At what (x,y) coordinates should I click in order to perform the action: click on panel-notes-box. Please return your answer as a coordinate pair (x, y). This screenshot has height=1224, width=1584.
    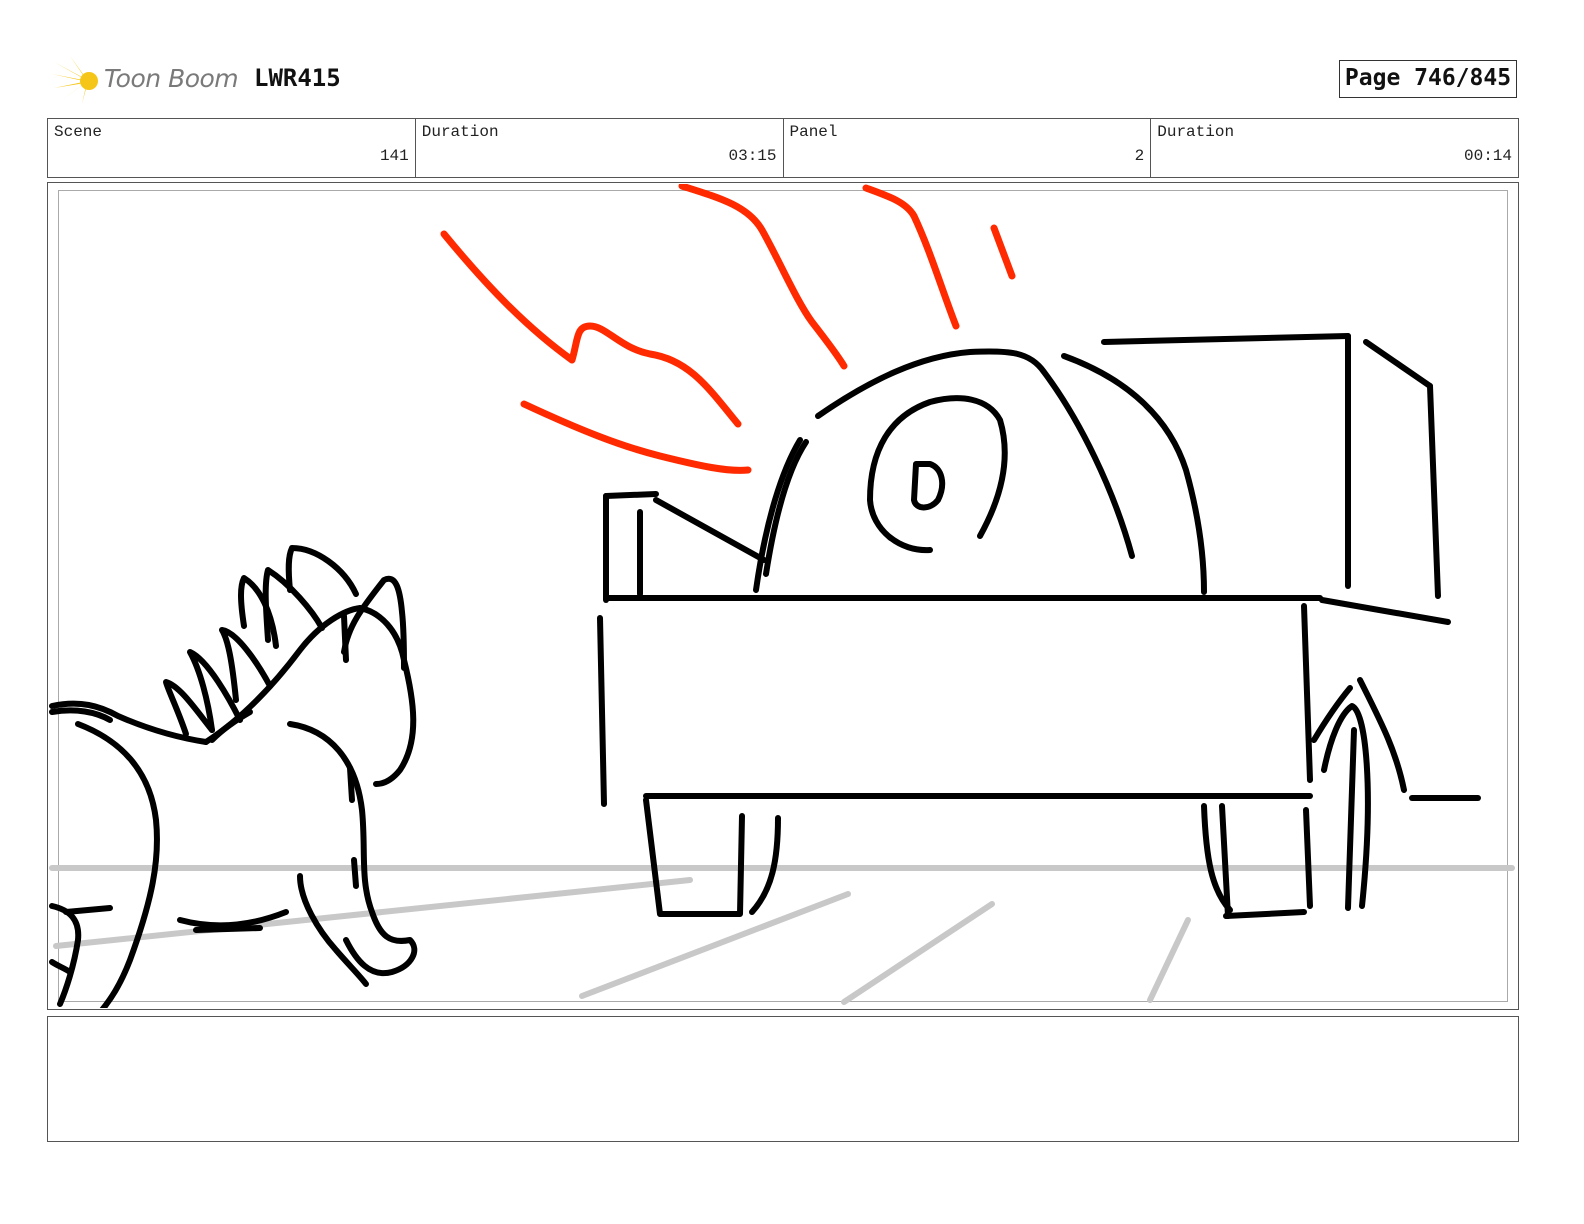
    Looking at the image, I should click on (783, 1079).